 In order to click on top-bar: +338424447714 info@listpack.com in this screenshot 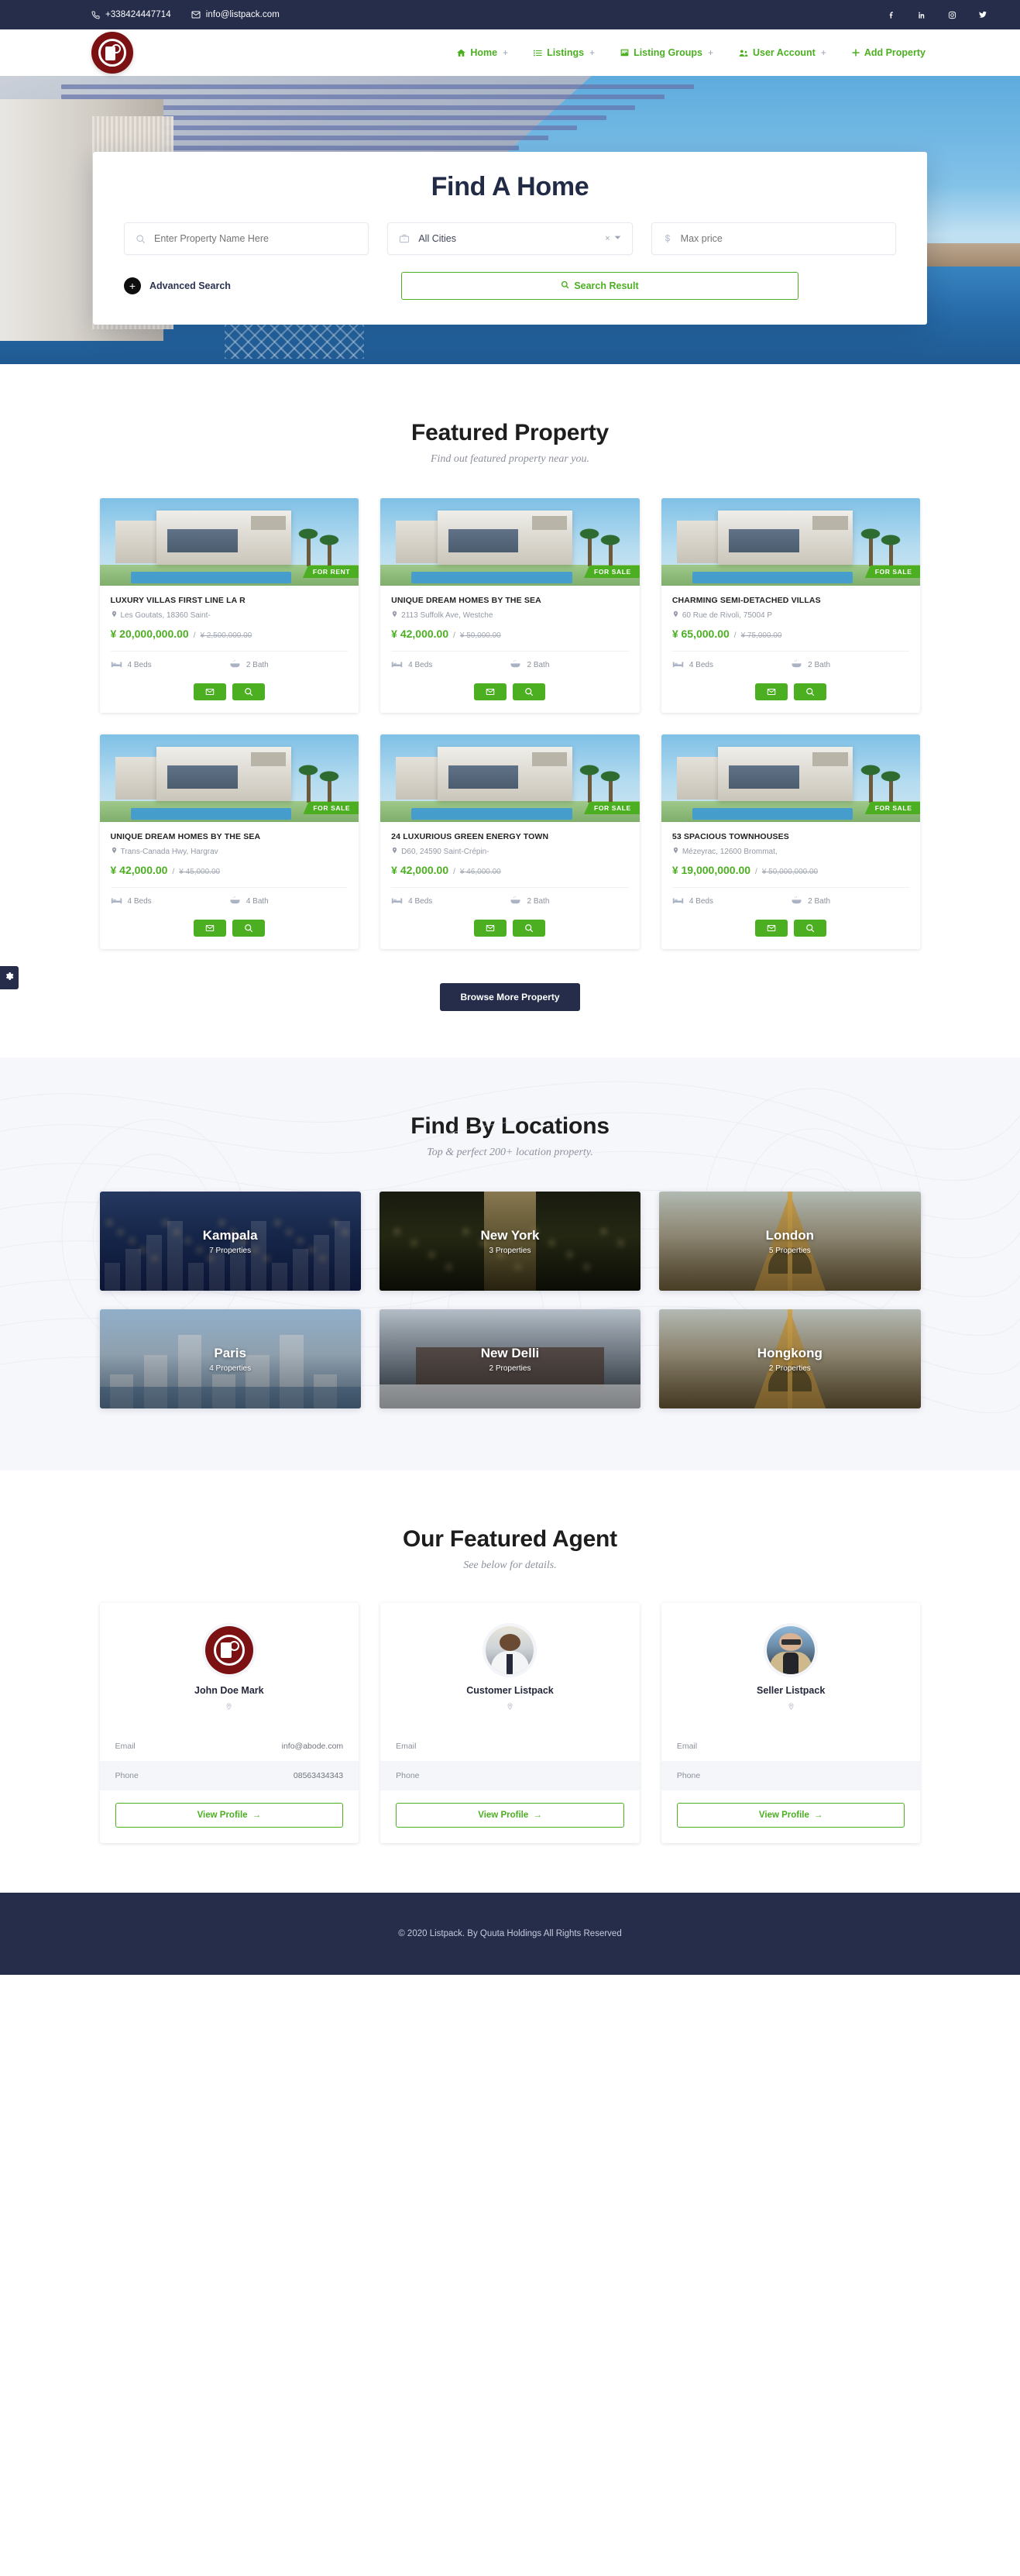, I will do `click(510, 14)`.